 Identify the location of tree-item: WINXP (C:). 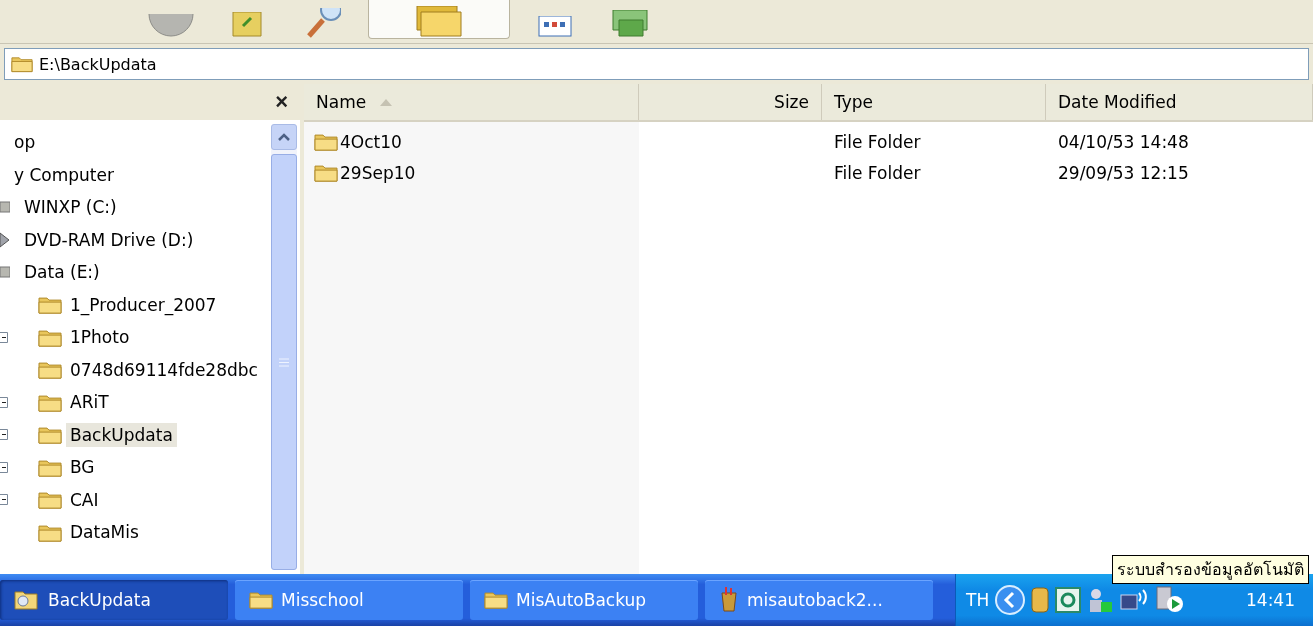
(70, 207).